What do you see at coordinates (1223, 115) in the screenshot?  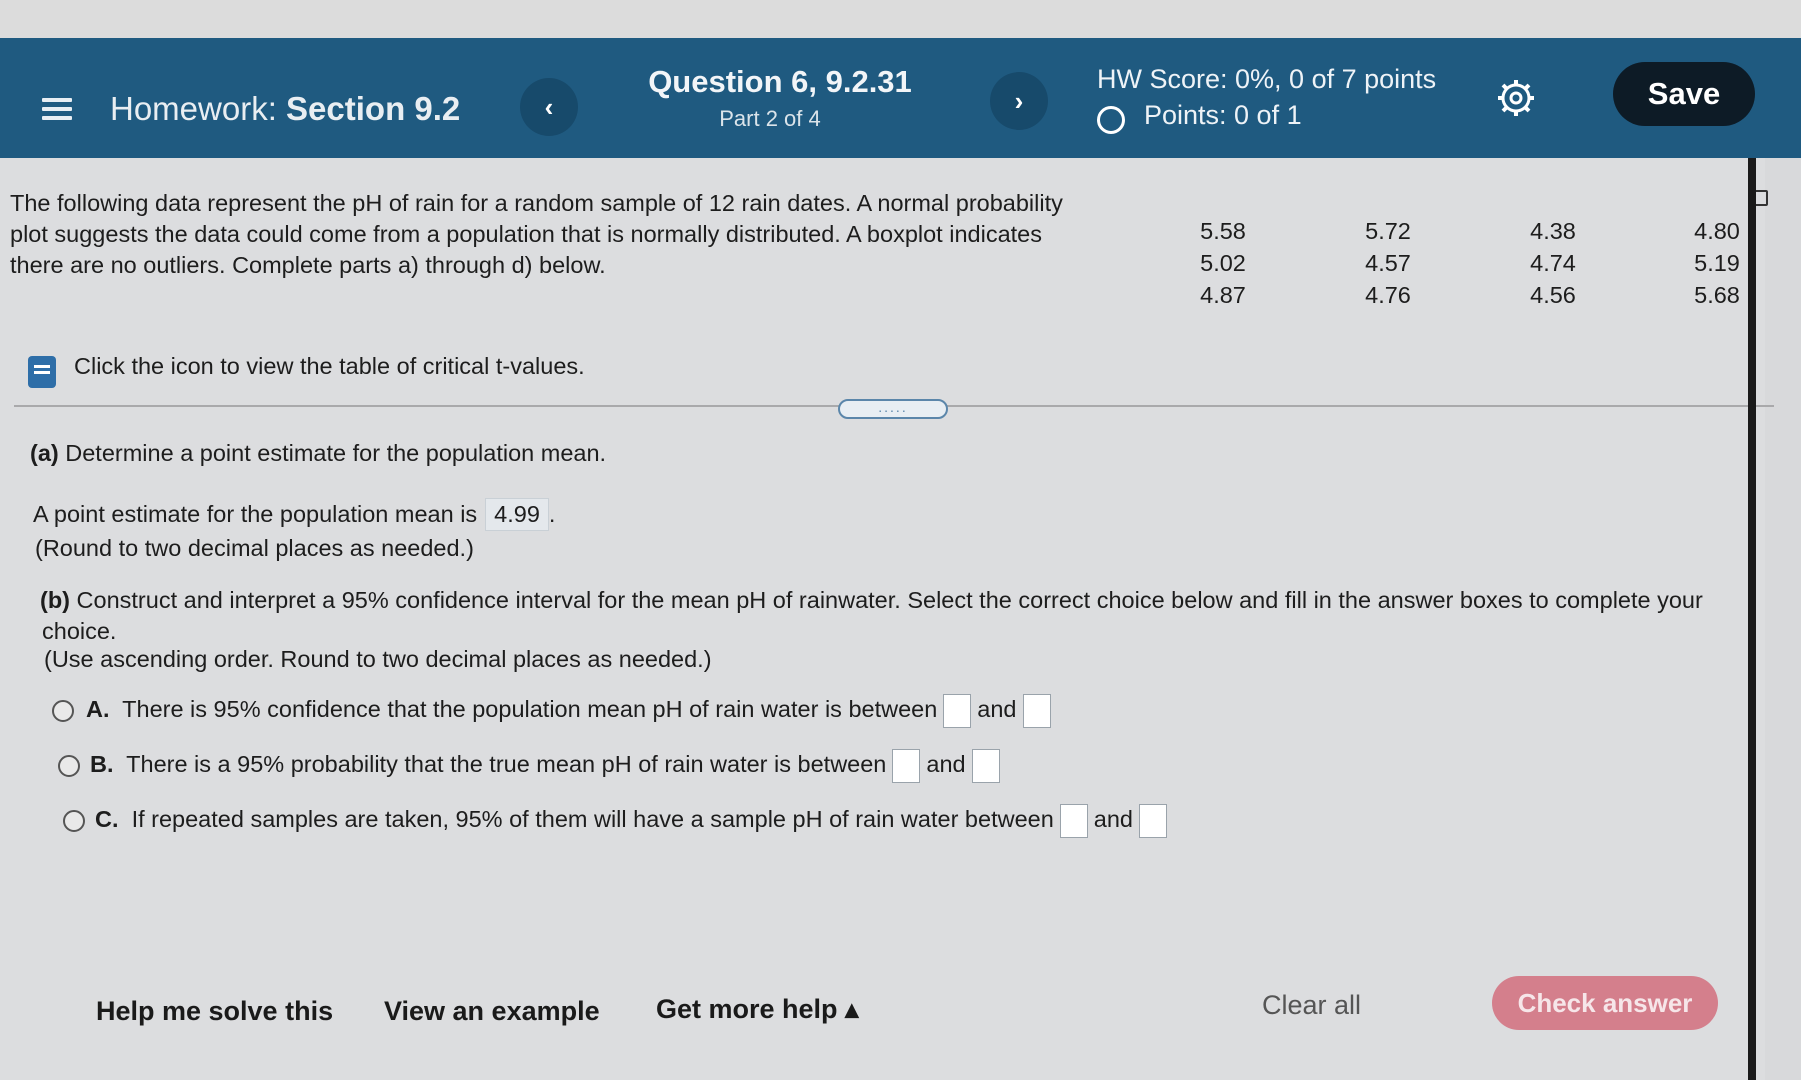 I see `points-label: Points: 0 of 1` at bounding box center [1223, 115].